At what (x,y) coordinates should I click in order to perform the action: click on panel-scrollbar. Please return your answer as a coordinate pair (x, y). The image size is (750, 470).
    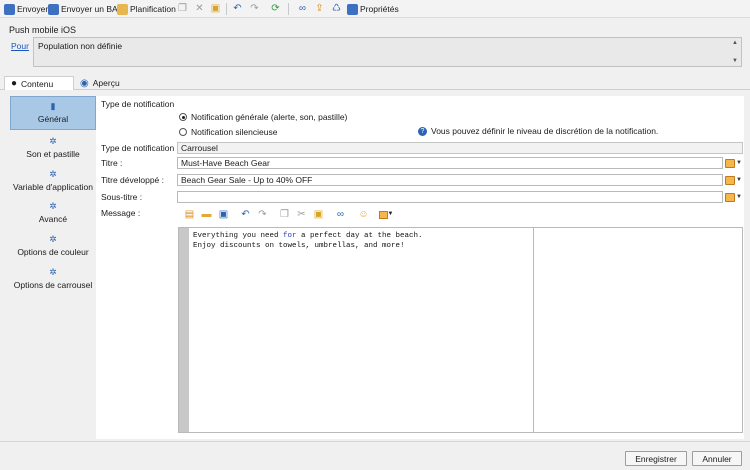
    Looking at the image, I should click on (747, 266).